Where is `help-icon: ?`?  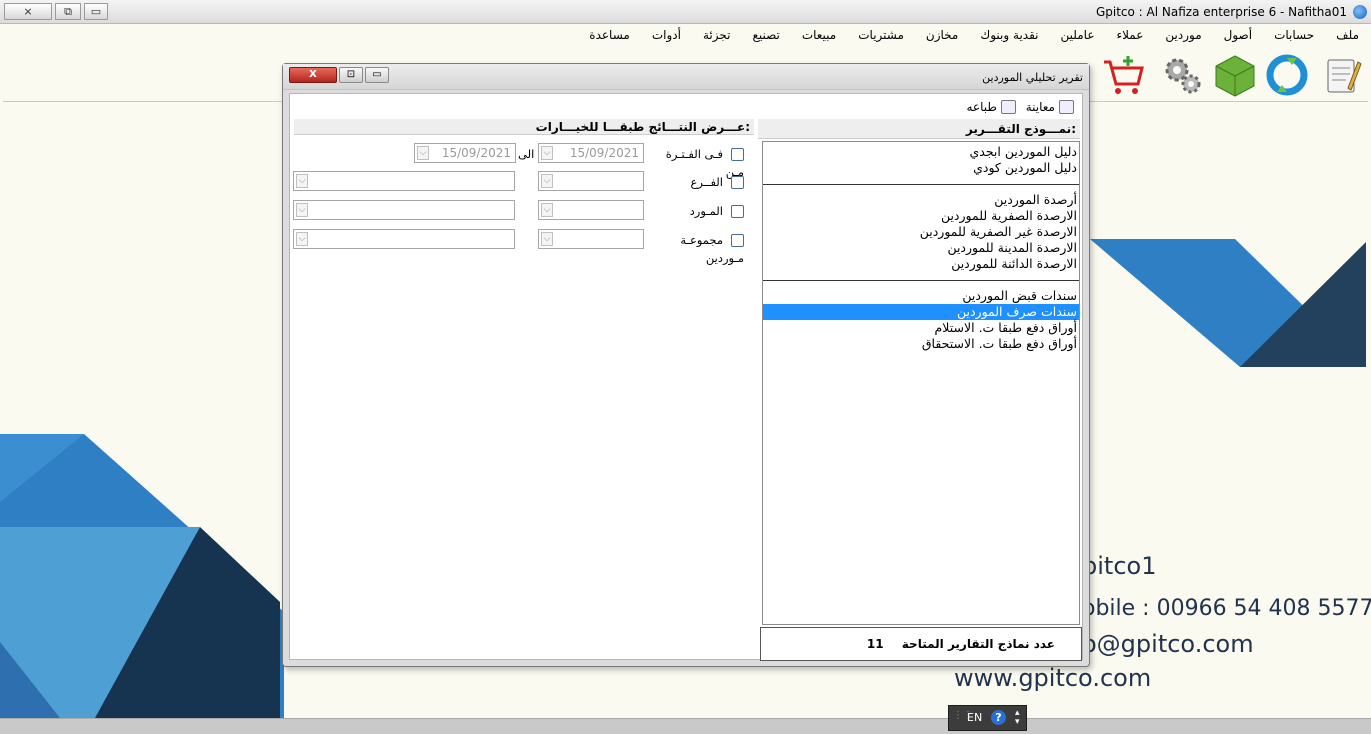 help-icon: ? is located at coordinates (998, 717).